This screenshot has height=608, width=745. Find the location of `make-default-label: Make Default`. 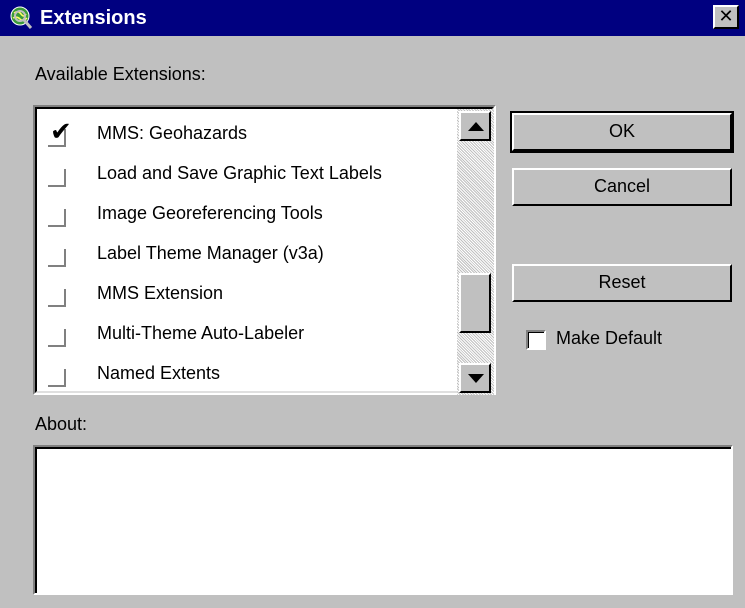

make-default-label: Make Default is located at coordinates (609, 338).